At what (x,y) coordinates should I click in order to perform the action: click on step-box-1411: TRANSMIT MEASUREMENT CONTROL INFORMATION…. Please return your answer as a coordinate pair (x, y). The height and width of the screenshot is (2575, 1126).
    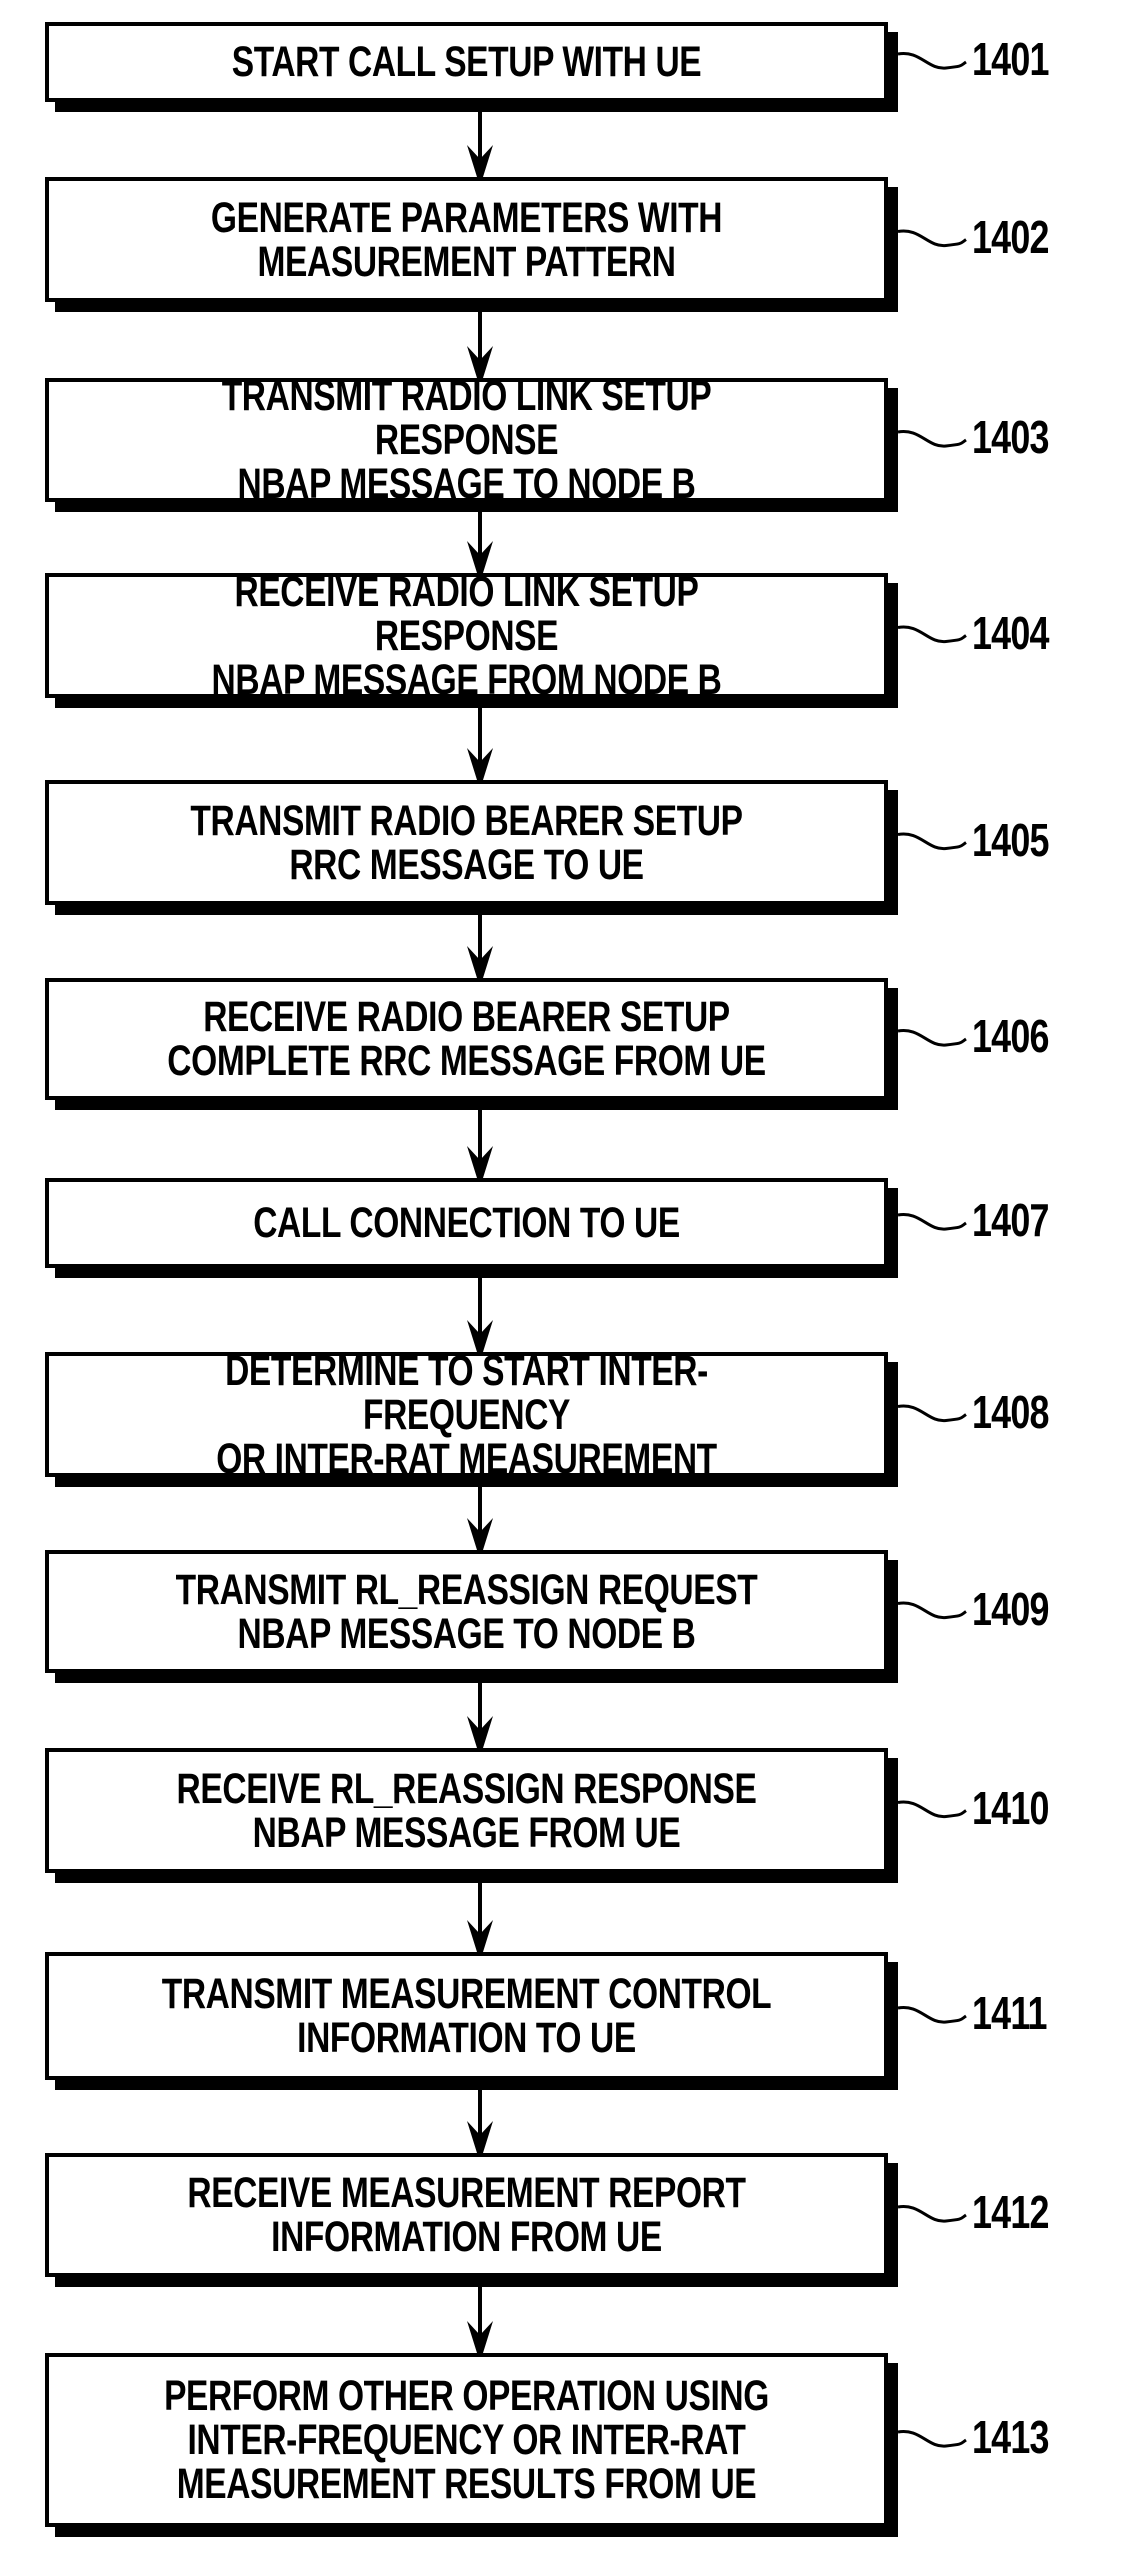
    Looking at the image, I should click on (466, 2016).